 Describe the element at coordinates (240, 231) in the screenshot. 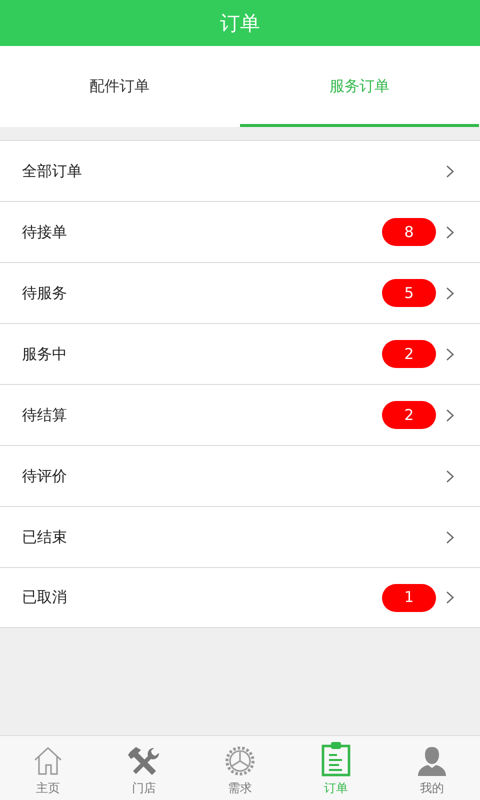

I see `list-row: 待接单 8` at that location.